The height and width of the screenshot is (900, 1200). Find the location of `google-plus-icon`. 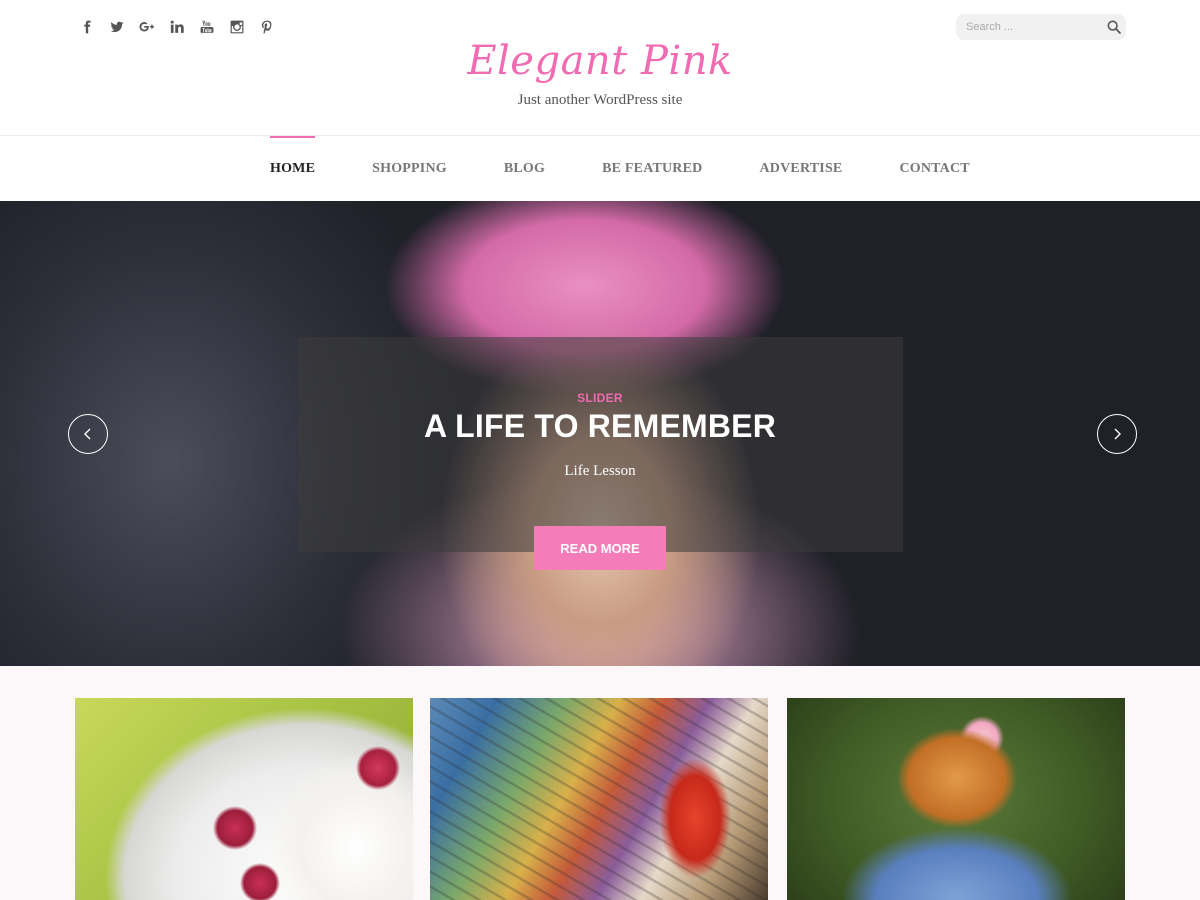

google-plus-icon is located at coordinates (147, 27).